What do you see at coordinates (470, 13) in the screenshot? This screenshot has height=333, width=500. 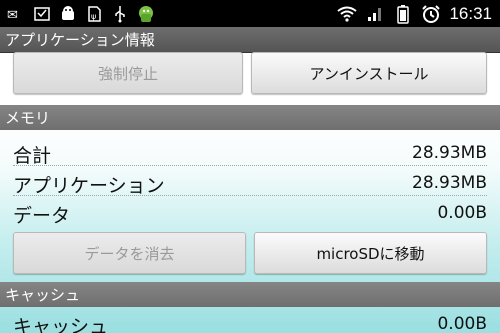 I see `clock-time: 16:31` at bounding box center [470, 13].